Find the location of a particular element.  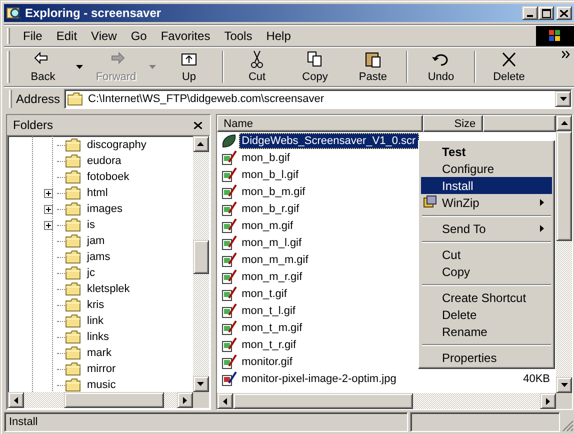

file-name: mon_m_r.gif is located at coordinates (272, 276).